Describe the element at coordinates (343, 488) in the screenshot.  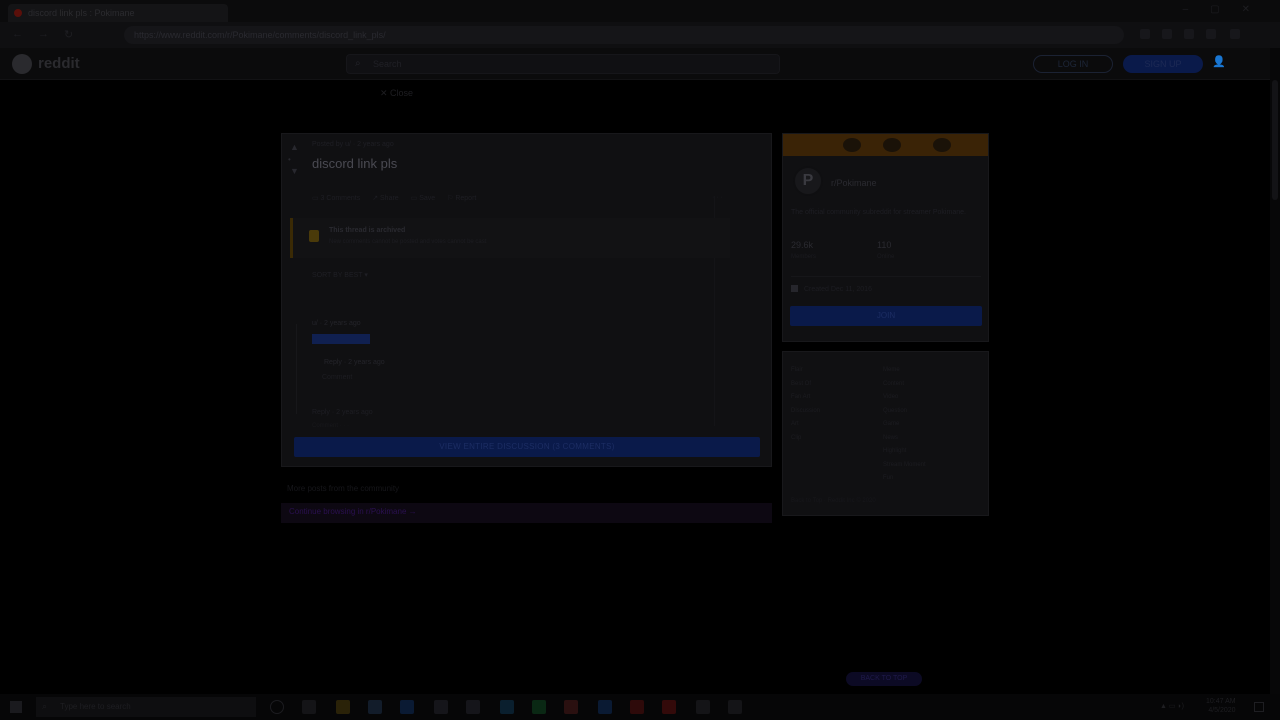
I see `more-posts-label: More posts from the community` at that location.